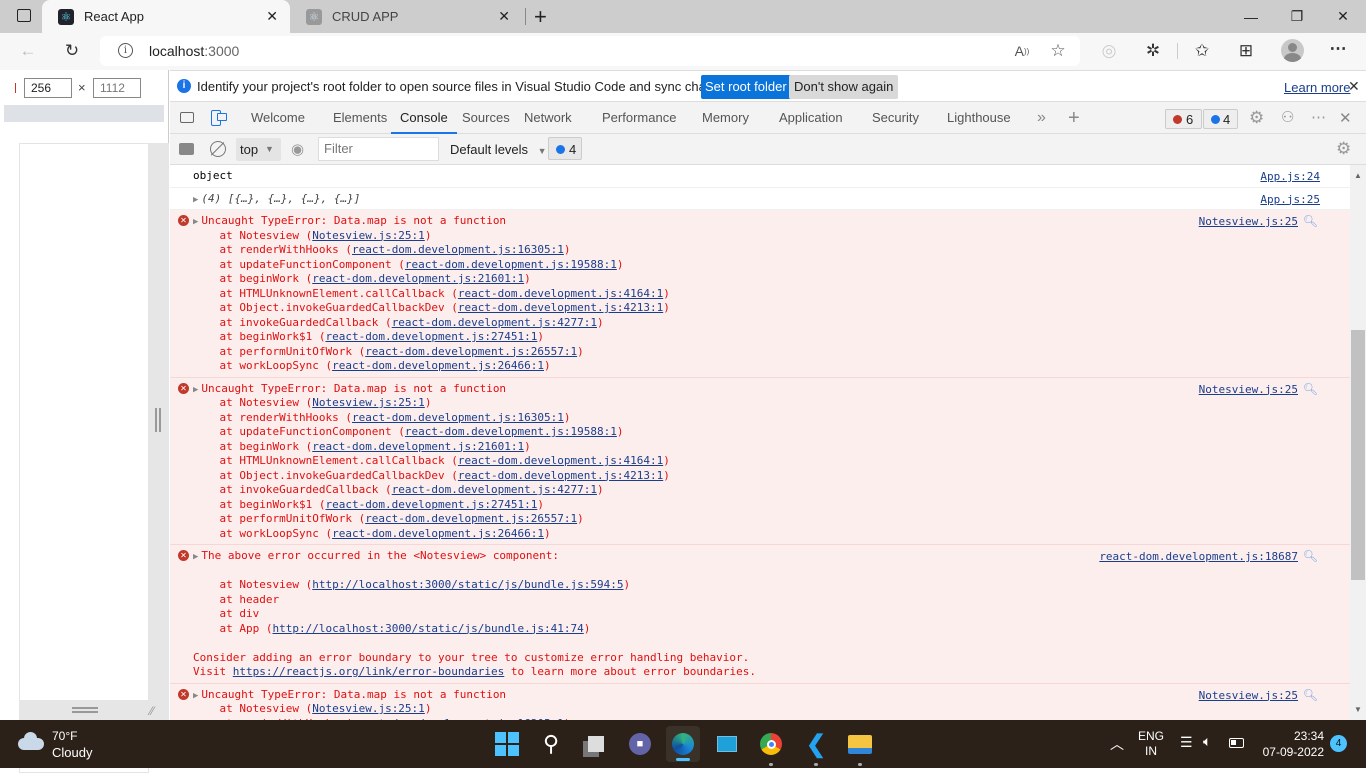 The height and width of the screenshot is (773, 1366). Describe the element at coordinates (979, 118) in the screenshot. I see `tab-lighthouse: Lighthouse` at that location.